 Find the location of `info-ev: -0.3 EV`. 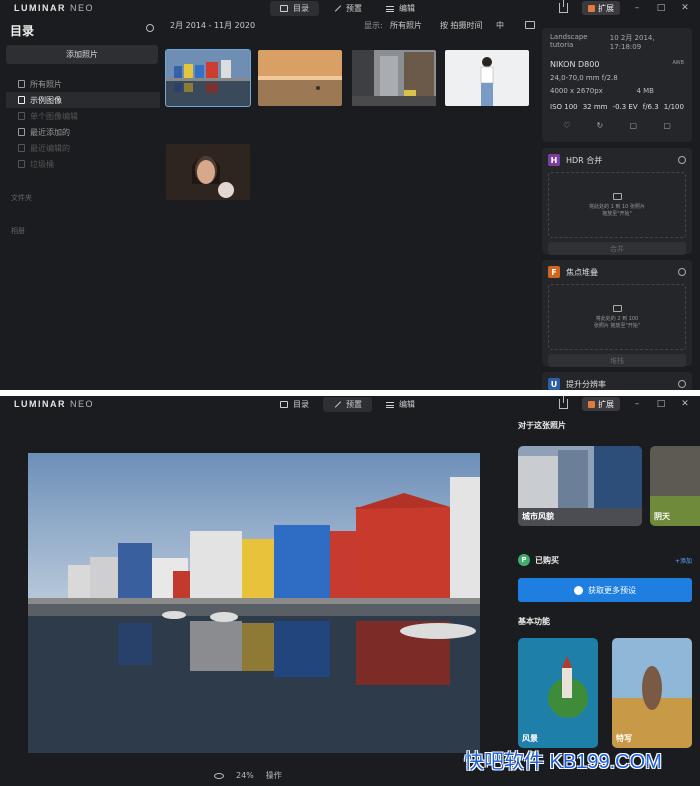

info-ev: -0.3 EV is located at coordinates (625, 107).